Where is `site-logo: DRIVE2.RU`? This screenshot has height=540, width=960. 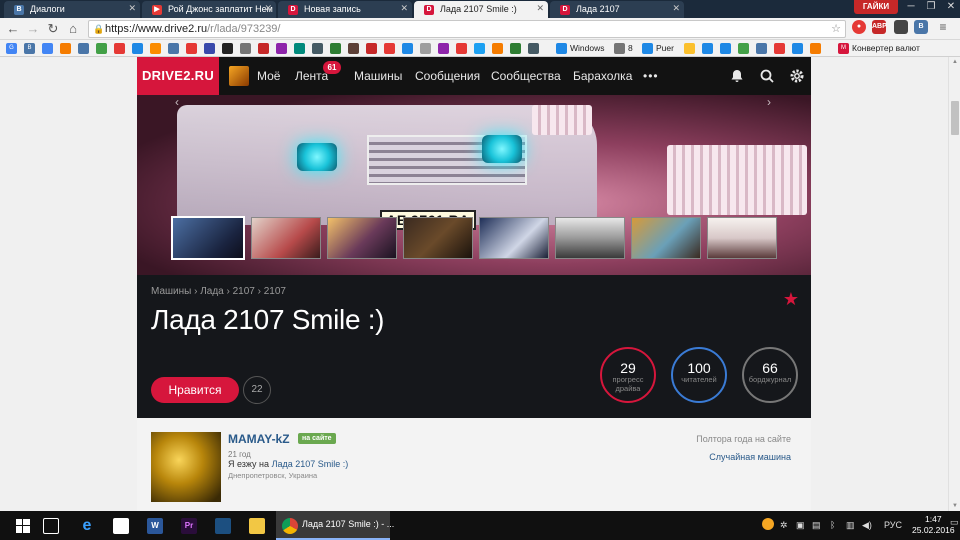 site-logo: DRIVE2.RU is located at coordinates (178, 76).